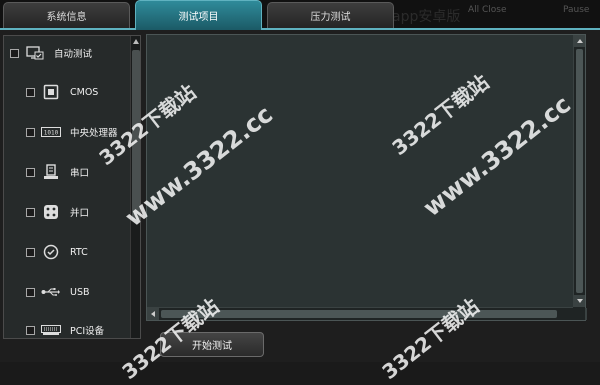 The image size is (600, 385). Describe the element at coordinates (135, 187) in the screenshot. I see `list-scrollbar` at that location.